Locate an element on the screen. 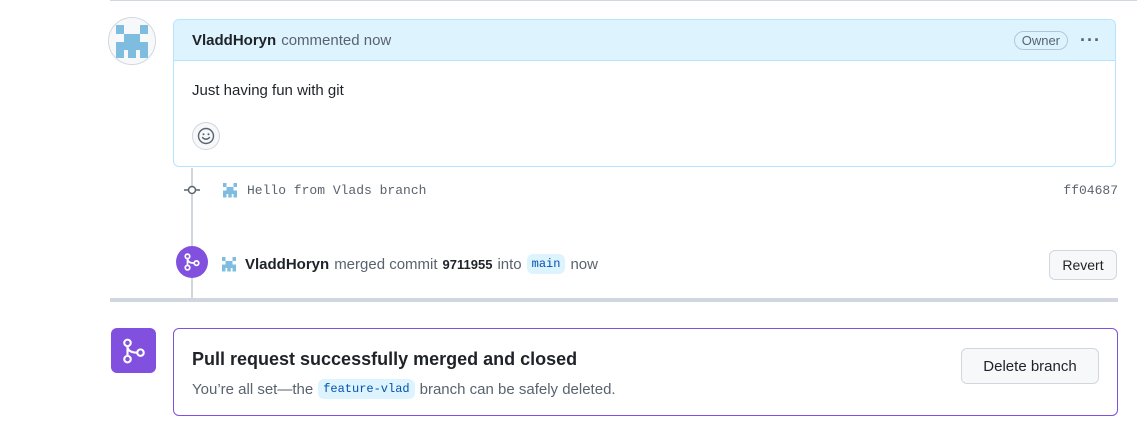 This screenshot has width=1137, height=432. commit-message: Hello from Vlads branch is located at coordinates (336, 190).